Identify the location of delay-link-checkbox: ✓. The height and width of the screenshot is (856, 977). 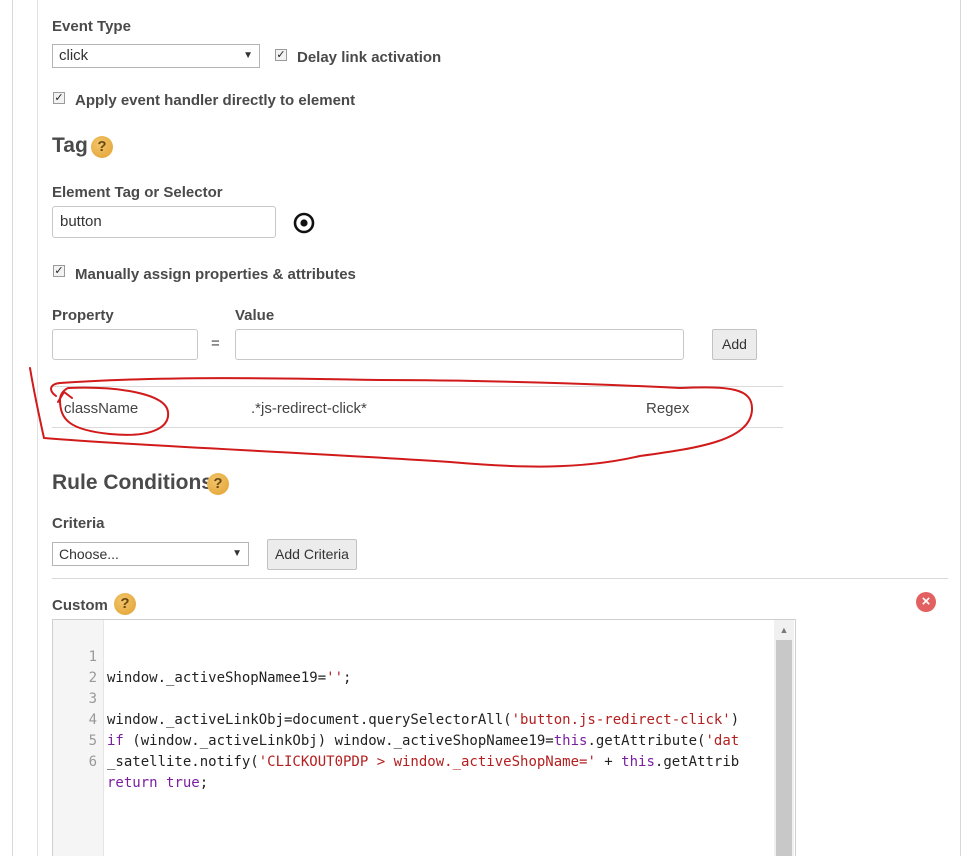
(281, 55).